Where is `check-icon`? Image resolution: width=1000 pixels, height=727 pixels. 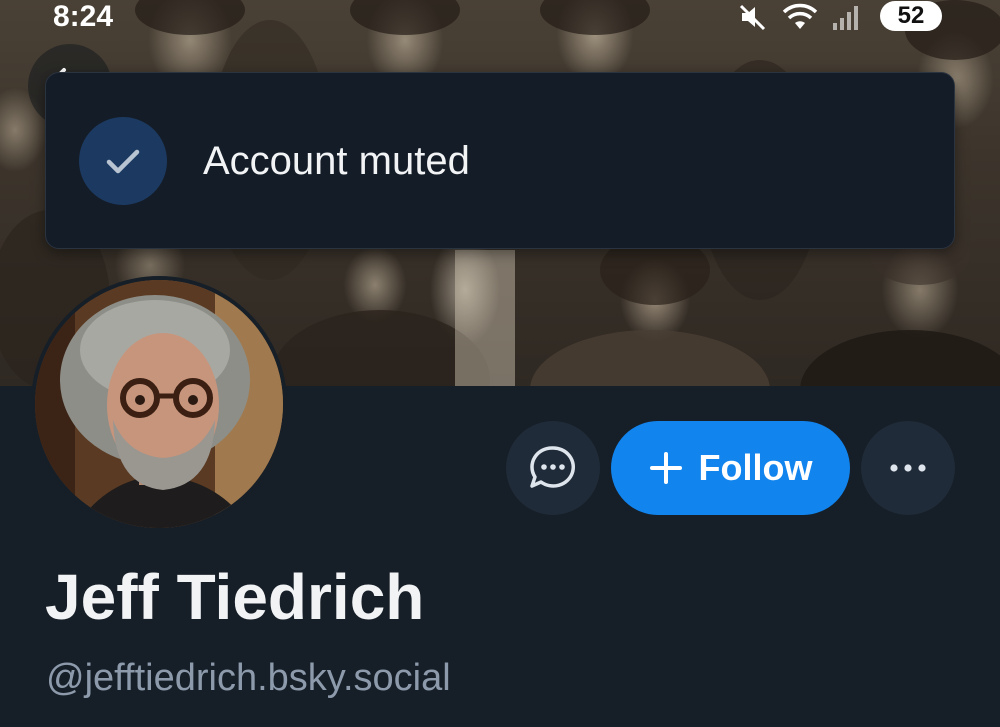 check-icon is located at coordinates (123, 161).